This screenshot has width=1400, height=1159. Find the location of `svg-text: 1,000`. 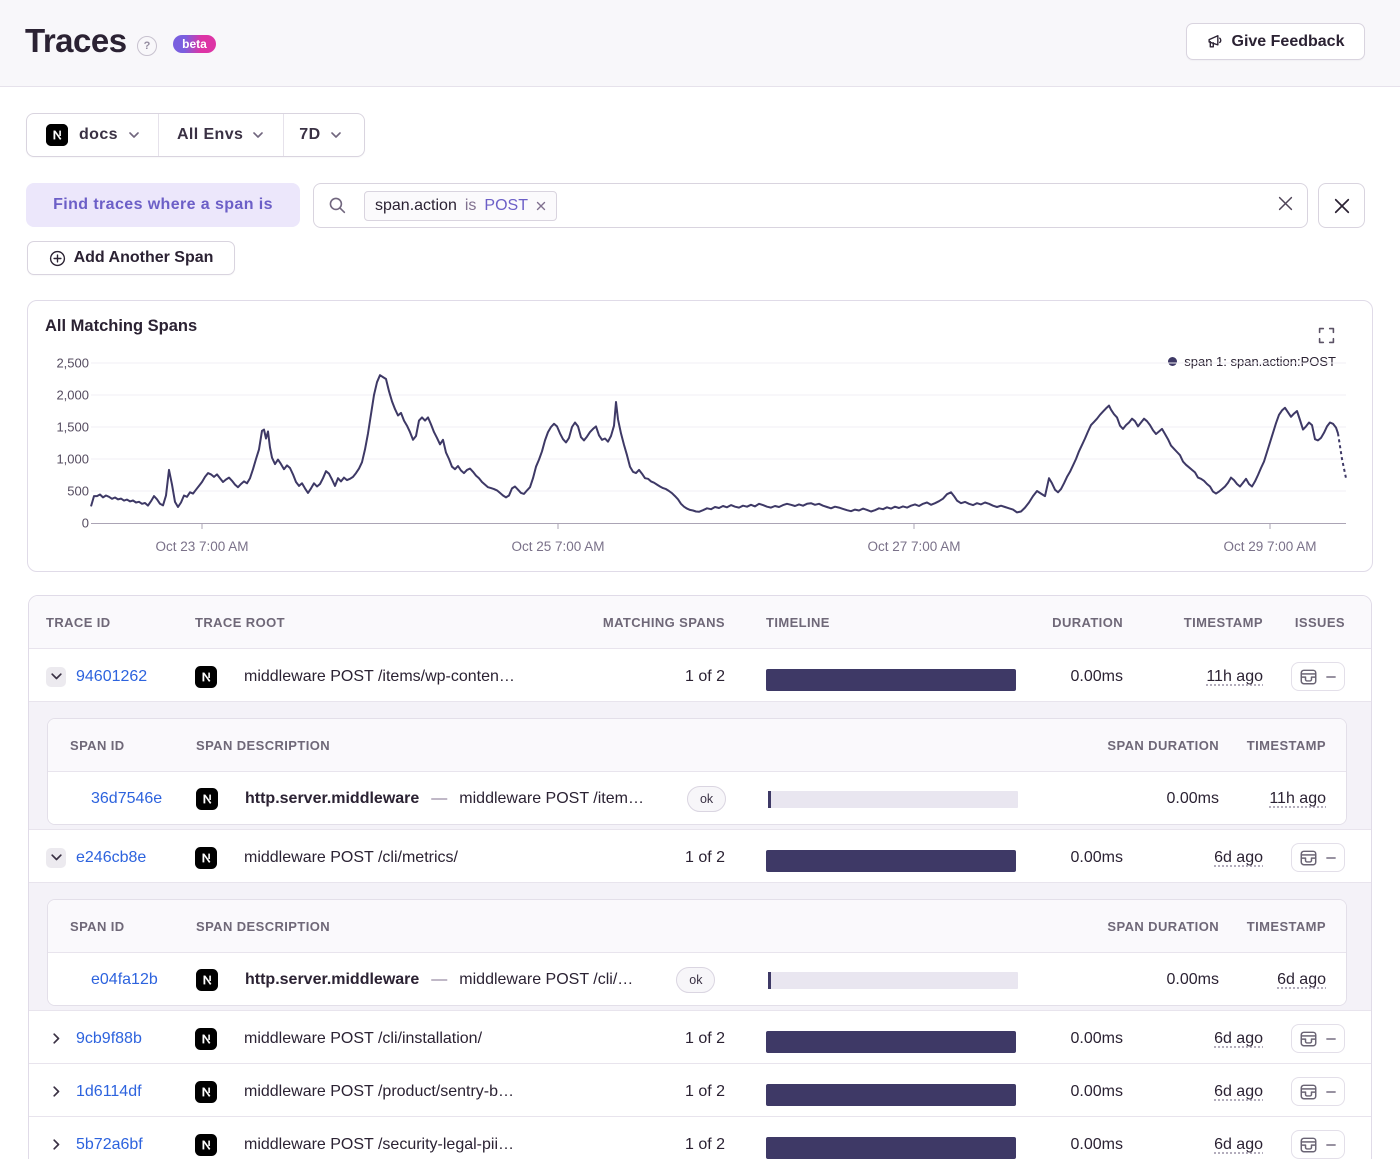

svg-text: 1,000 is located at coordinates (72, 459).